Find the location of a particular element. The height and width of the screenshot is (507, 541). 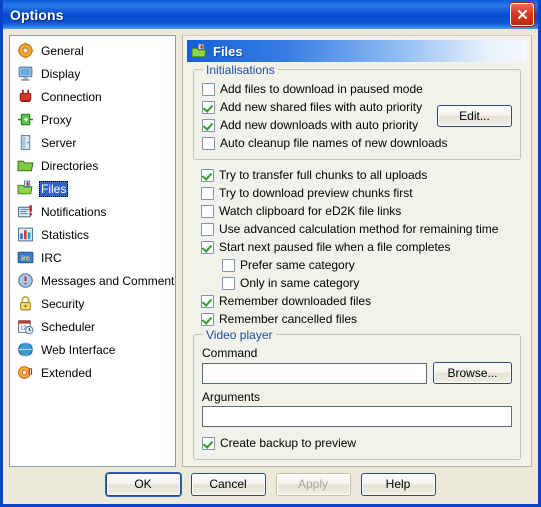

sidebar-item-label: Scheduler is located at coordinates (68, 326).